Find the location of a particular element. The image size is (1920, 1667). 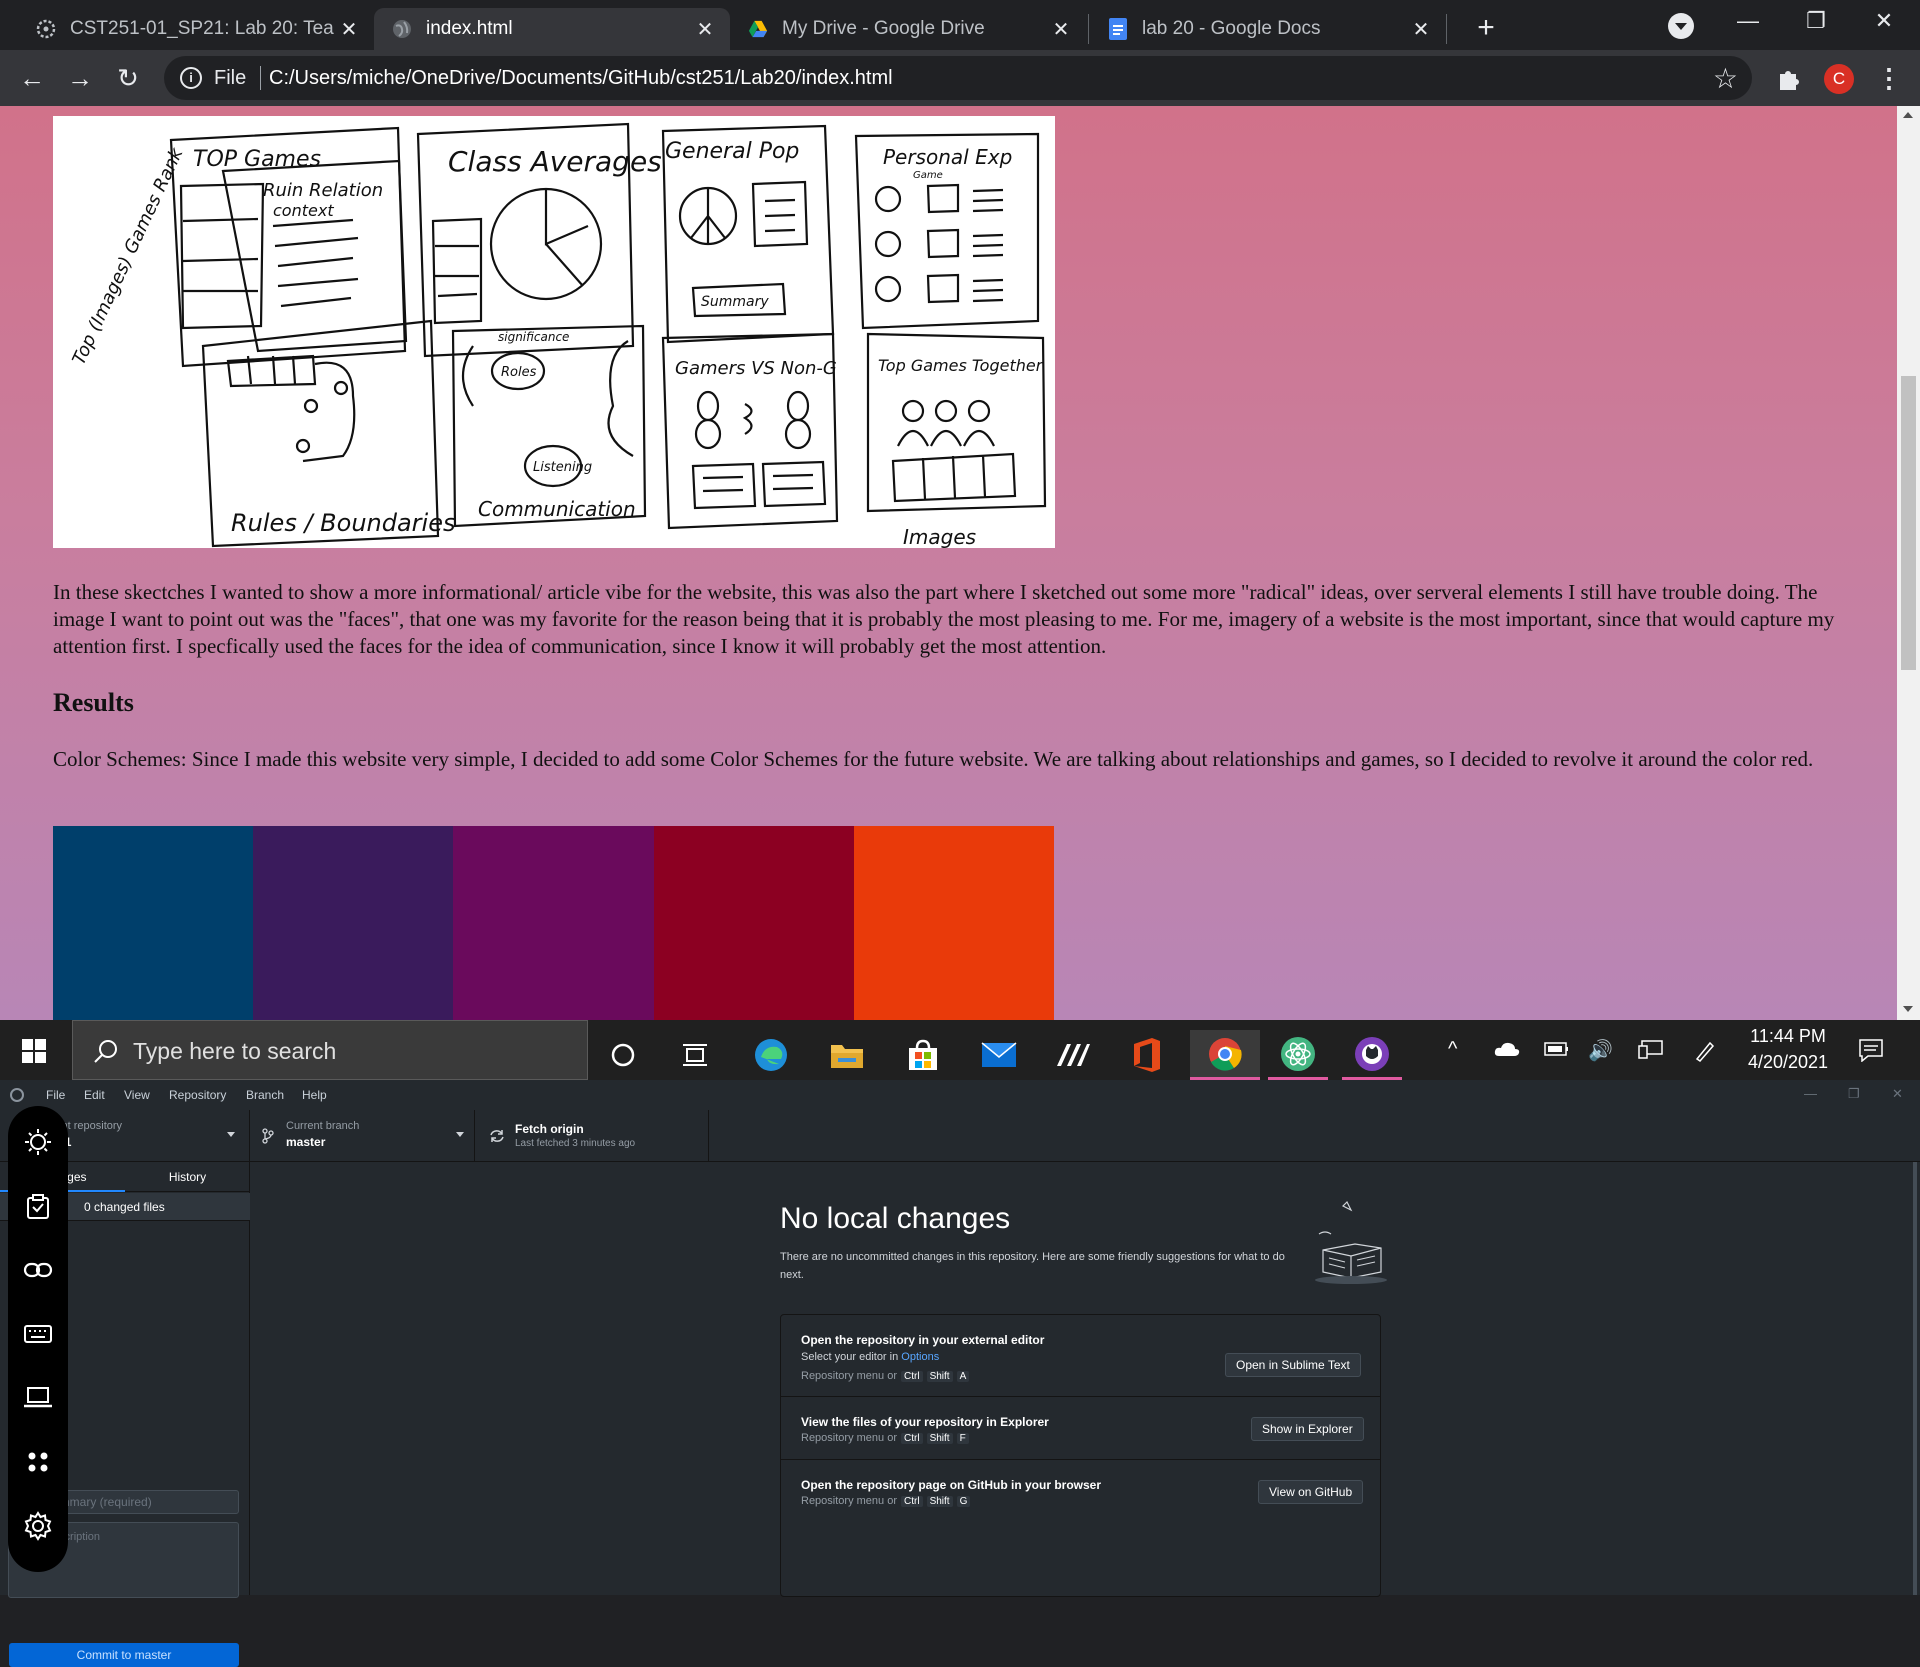

mathway-icon is located at coordinates (1073, 1055).